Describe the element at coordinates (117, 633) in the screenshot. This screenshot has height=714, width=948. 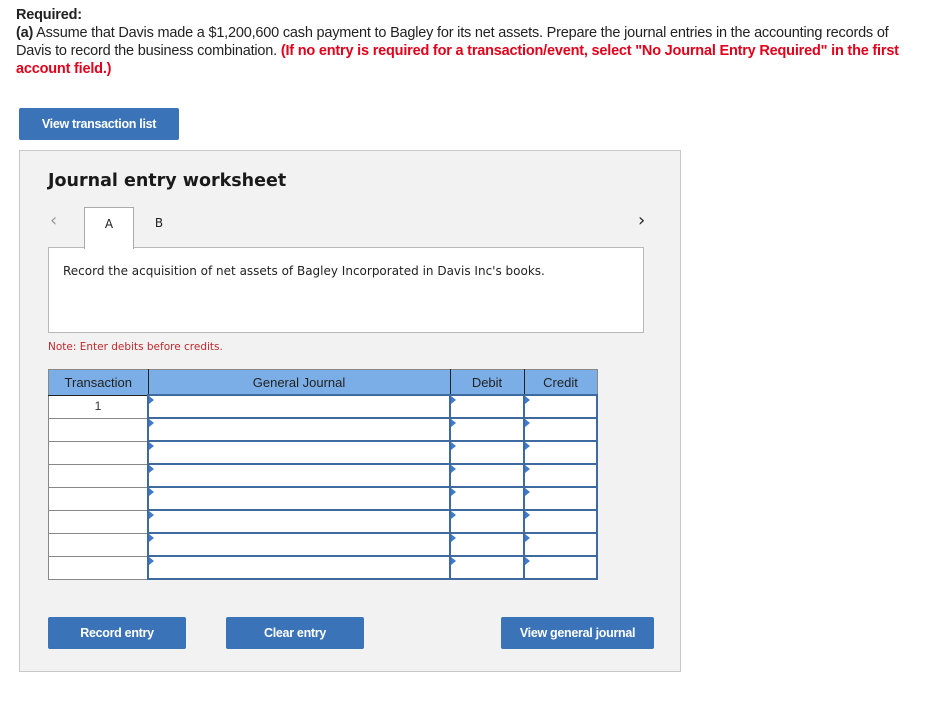
I see `record-entry-button: Record entry` at that location.